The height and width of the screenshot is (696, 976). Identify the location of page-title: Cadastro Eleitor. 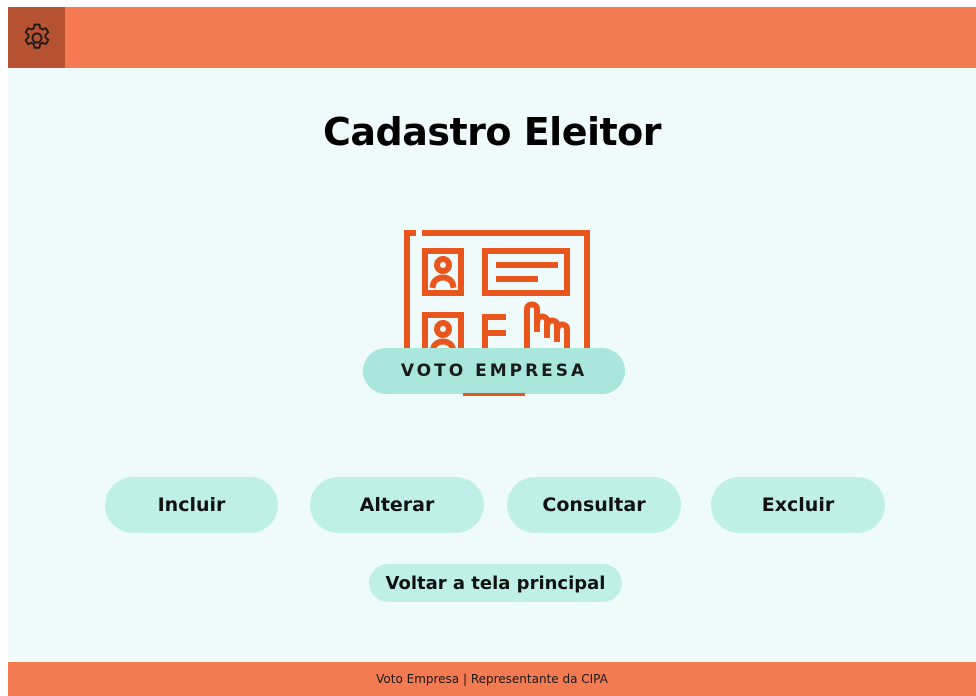
(492, 132).